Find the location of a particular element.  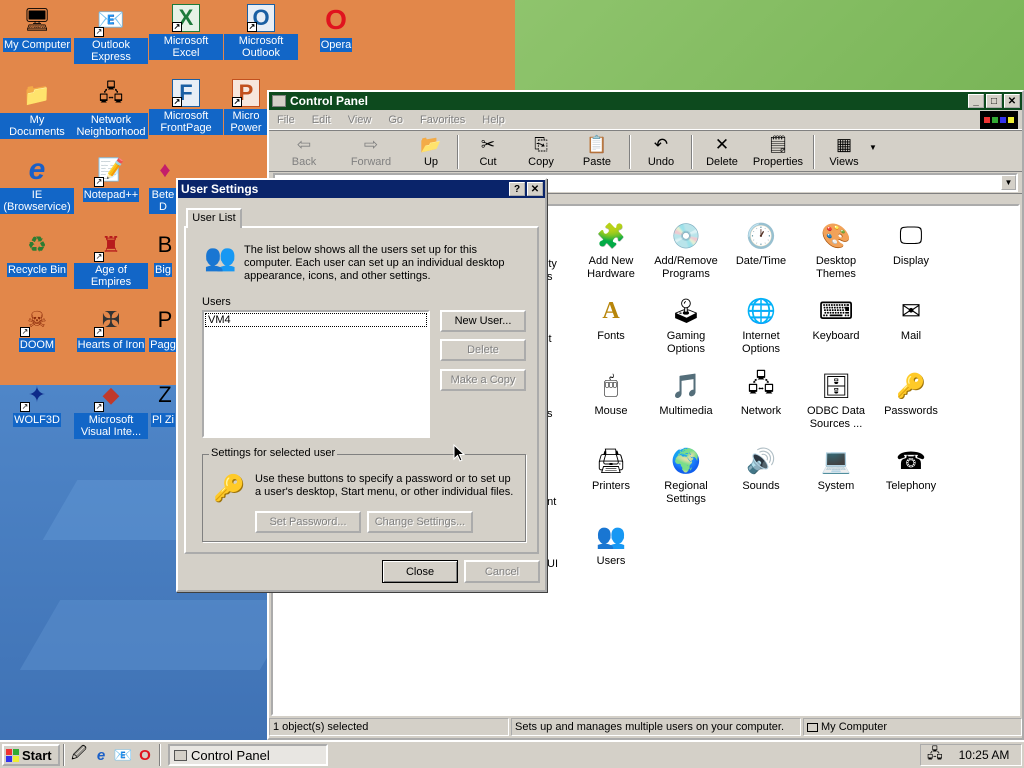

menu-file: File is located at coordinates (286, 120).